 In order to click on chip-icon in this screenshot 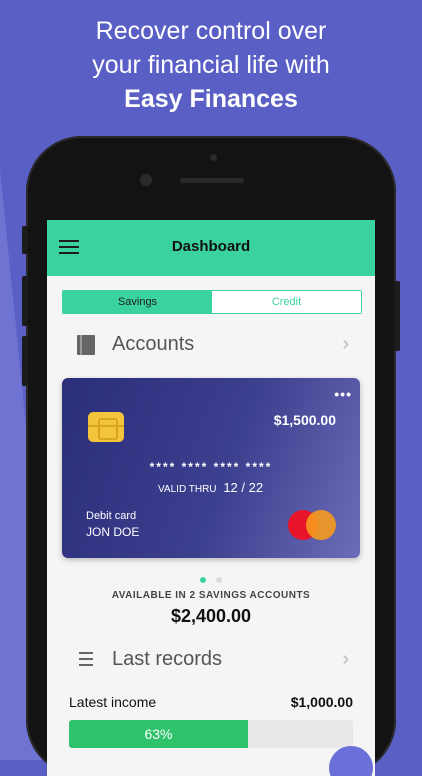, I will do `click(106, 427)`.